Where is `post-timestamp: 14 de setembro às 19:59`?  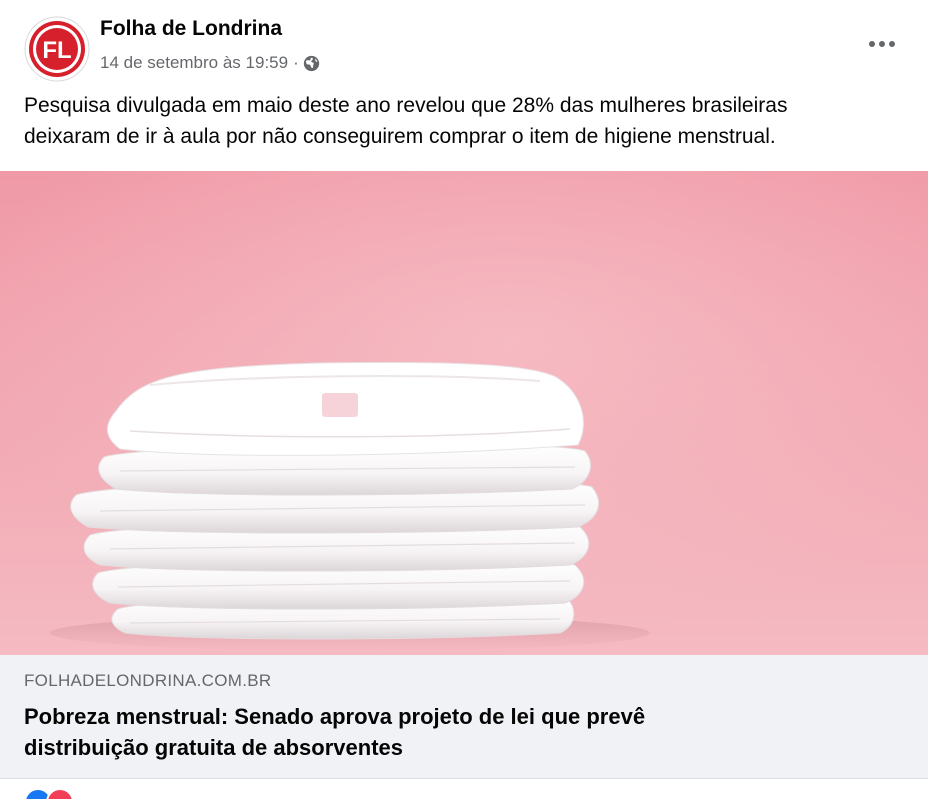
post-timestamp: 14 de setembro às 19:59 is located at coordinates (194, 63).